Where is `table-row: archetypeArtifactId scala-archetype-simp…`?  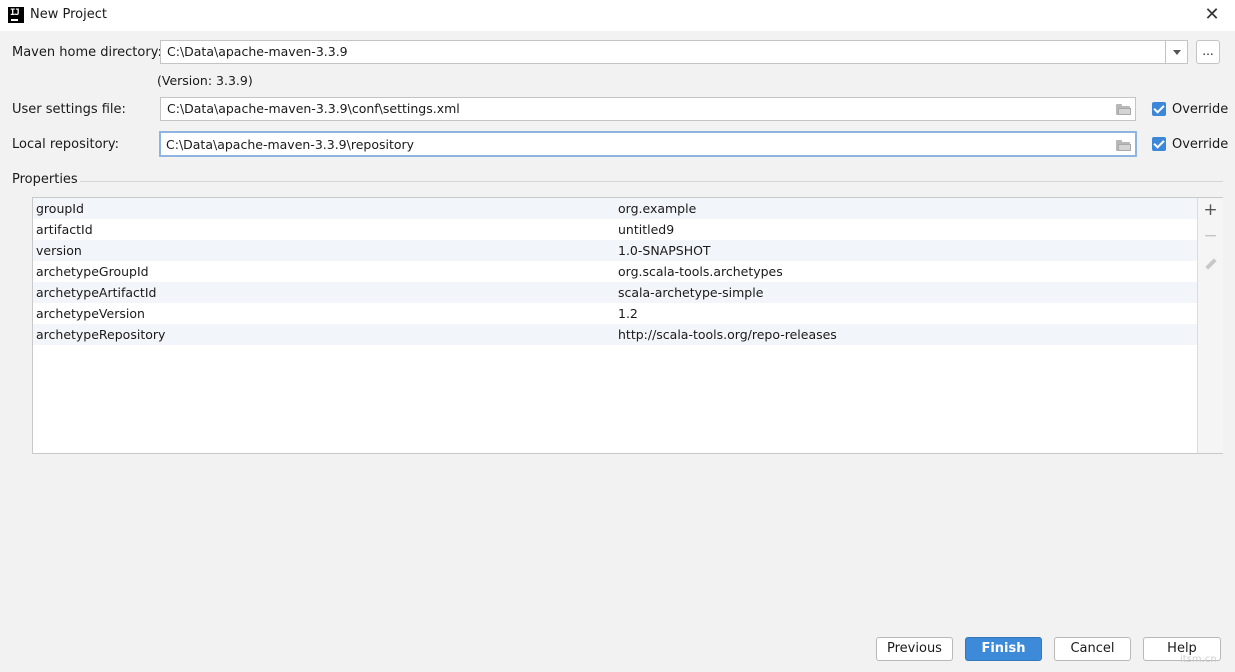
table-row: archetypeArtifactId scala-archetype-simp… is located at coordinates (615, 292).